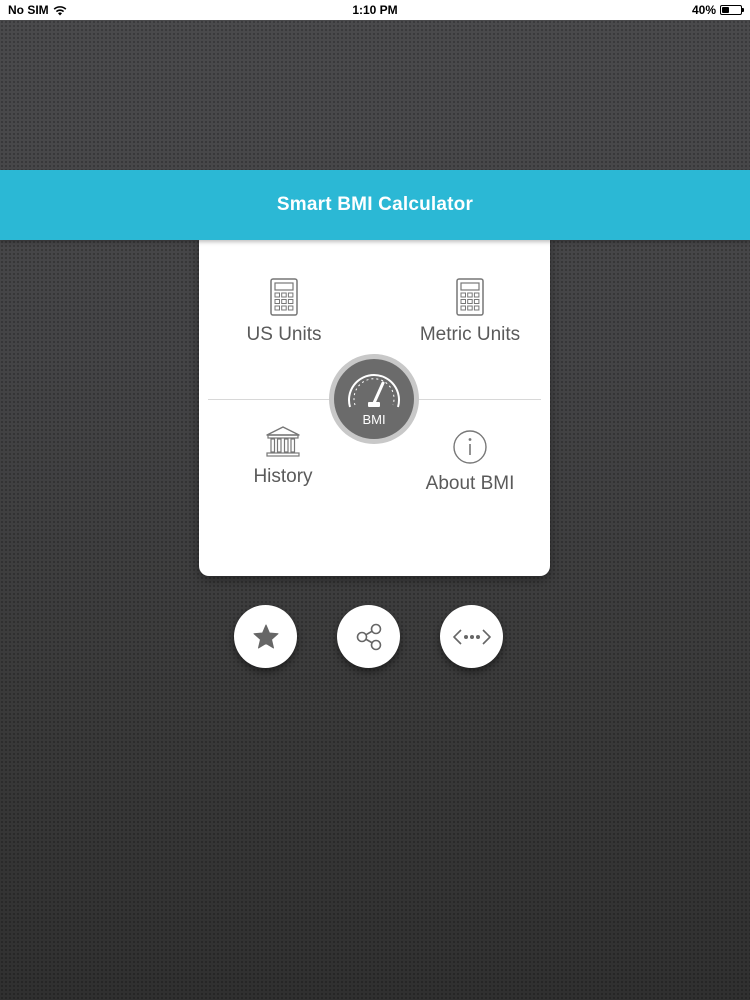 The width and height of the screenshot is (750, 1000). I want to click on title-bar: Smart BMI Calculator, so click(375, 205).